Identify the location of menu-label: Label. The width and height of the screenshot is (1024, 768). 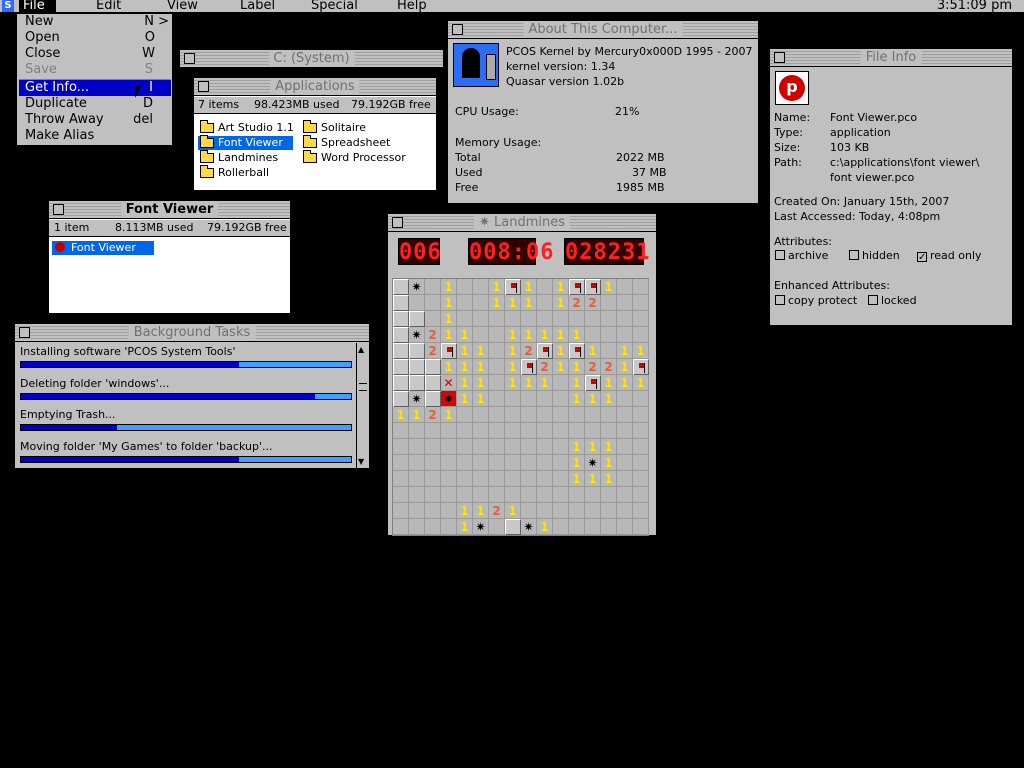
(257, 6).